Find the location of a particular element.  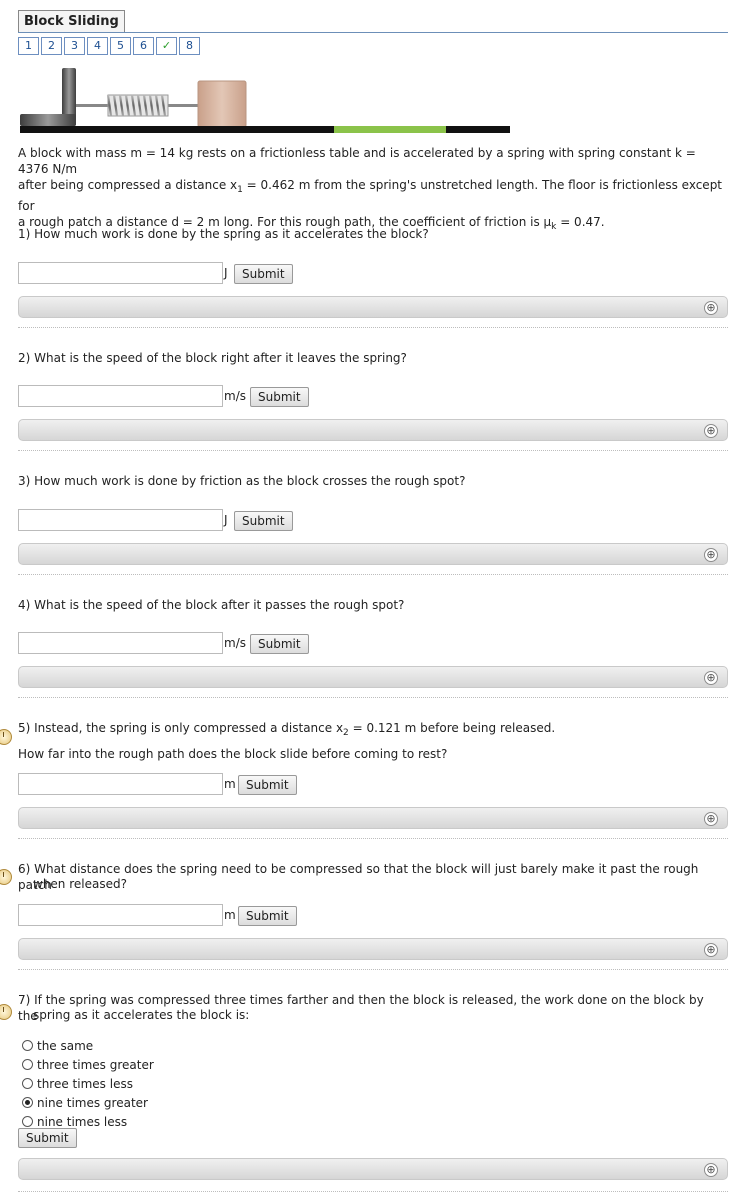

option-label: three times less is located at coordinates (85, 1083).